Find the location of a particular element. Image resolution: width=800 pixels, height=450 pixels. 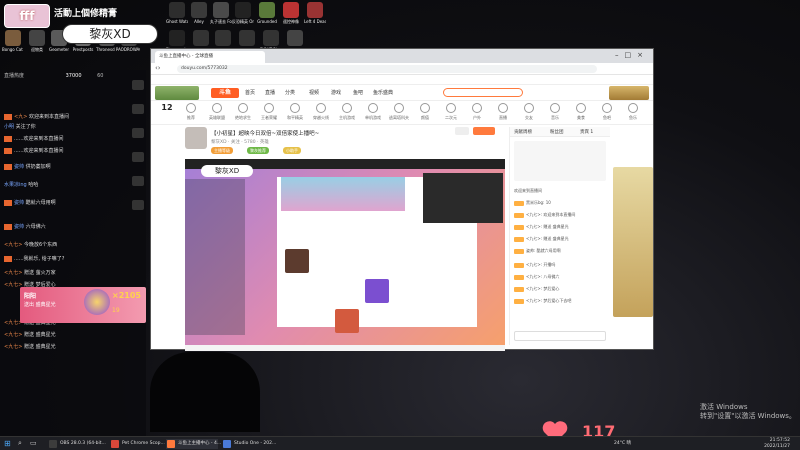

system-clock: 21:57:52 2022/11/27 is located at coordinates (777, 444).